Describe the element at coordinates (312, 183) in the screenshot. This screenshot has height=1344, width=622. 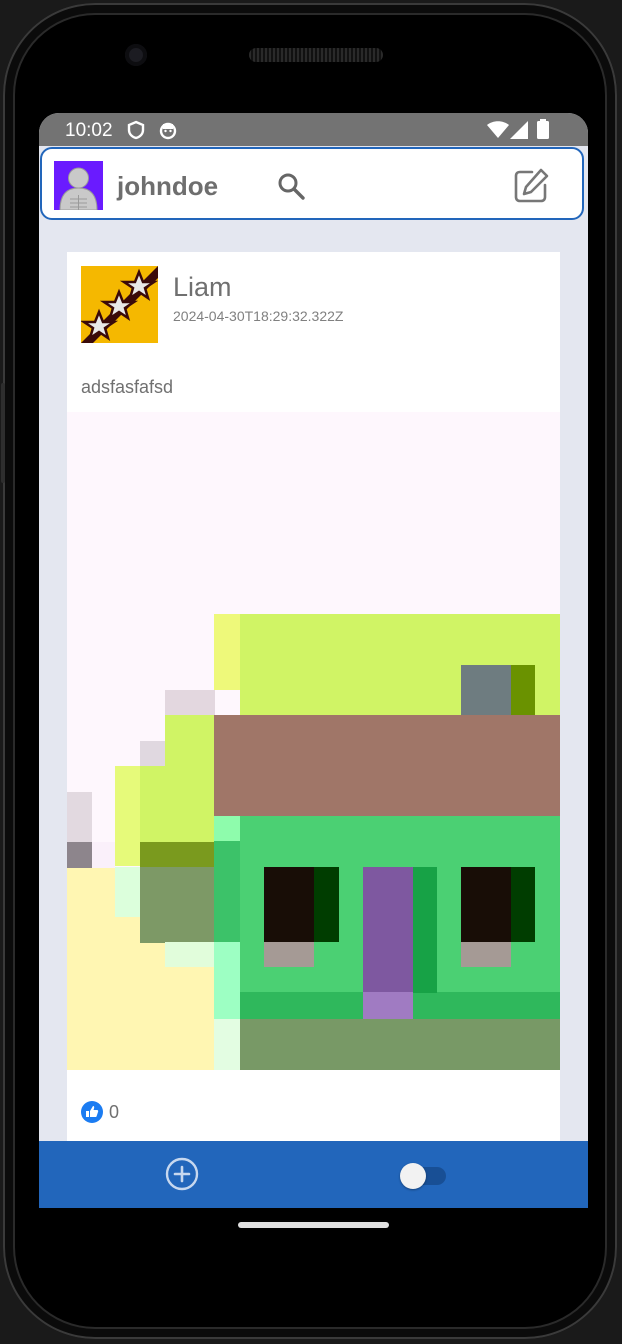
I see `app-bar: johndoe` at that location.